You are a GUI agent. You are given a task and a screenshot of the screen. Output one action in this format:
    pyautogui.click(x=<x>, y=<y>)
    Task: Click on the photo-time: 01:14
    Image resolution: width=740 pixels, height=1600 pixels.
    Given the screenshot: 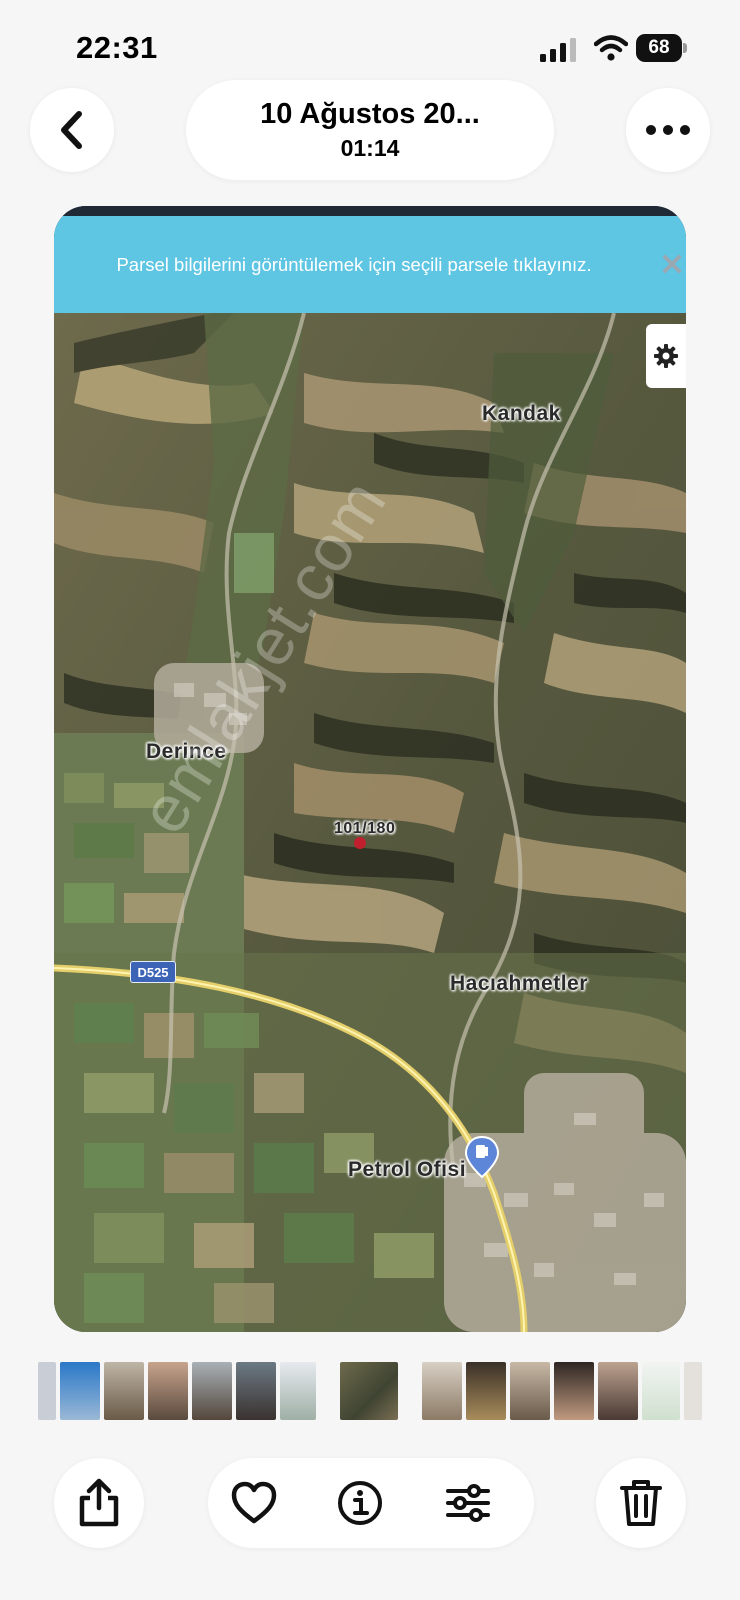 What is the action you would take?
    pyautogui.click(x=370, y=148)
    